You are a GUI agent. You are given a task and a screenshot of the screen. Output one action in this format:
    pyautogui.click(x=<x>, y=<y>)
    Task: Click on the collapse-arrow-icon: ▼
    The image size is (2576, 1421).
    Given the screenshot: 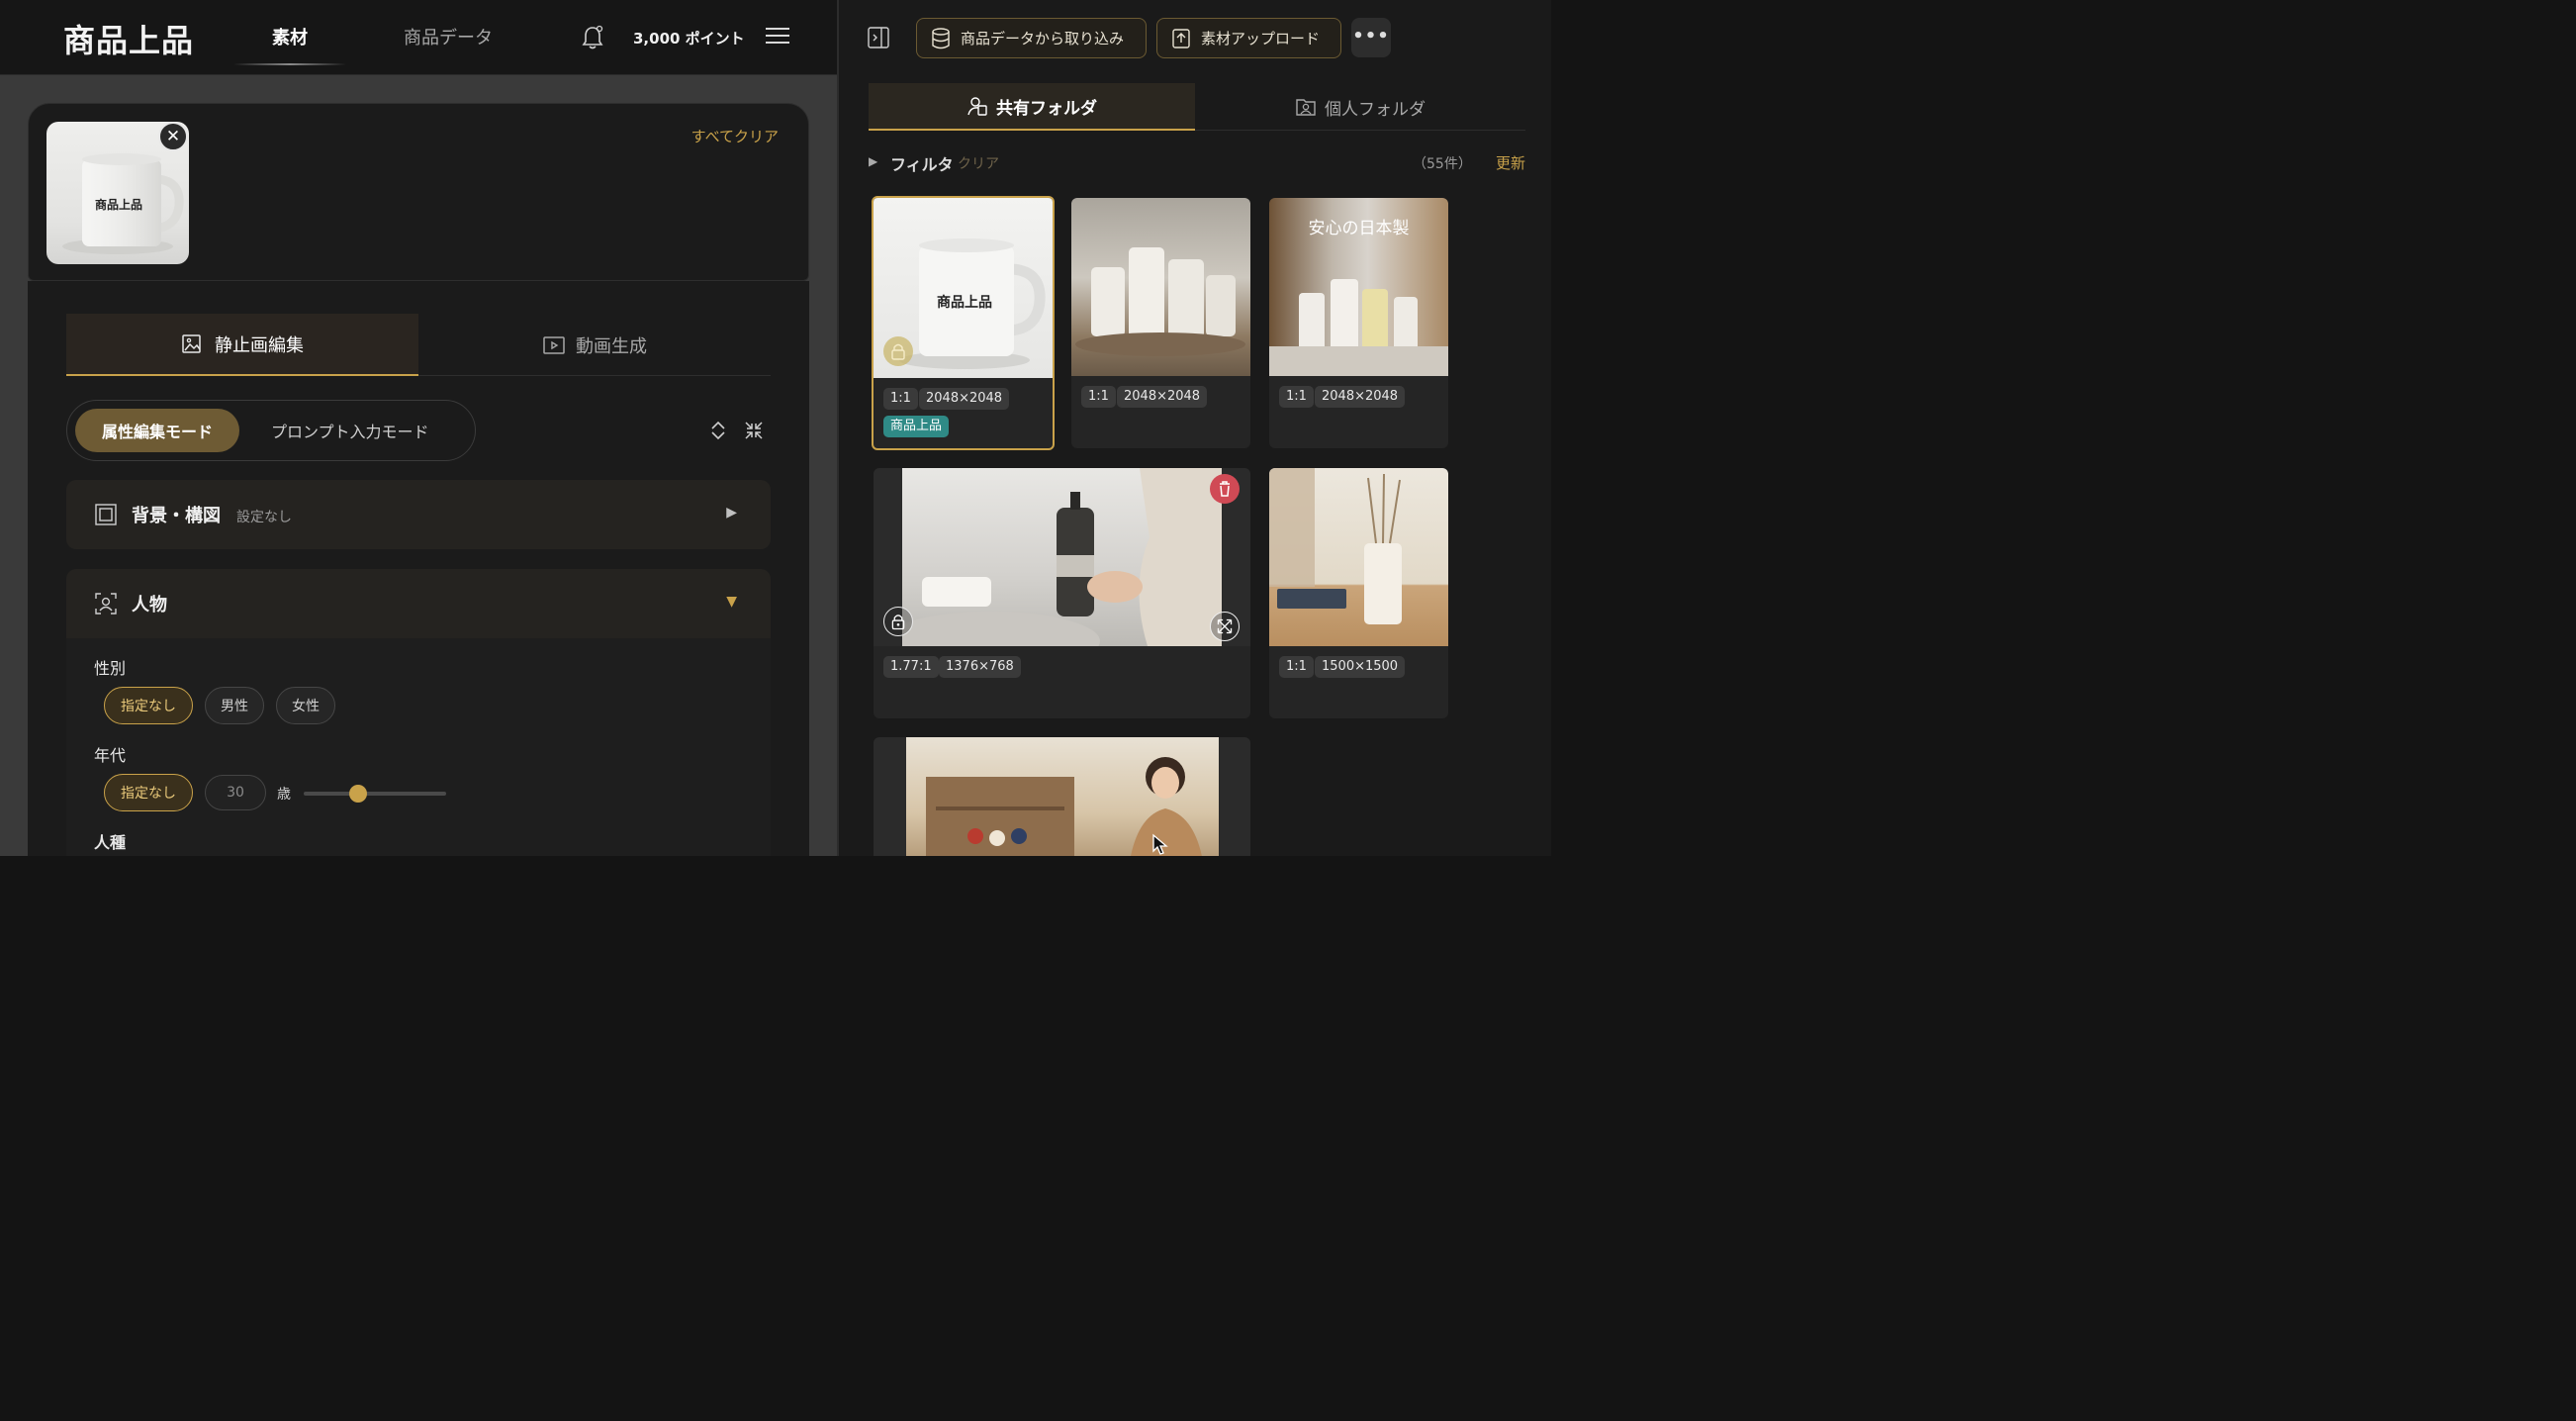 What is the action you would take?
    pyautogui.click(x=731, y=602)
    